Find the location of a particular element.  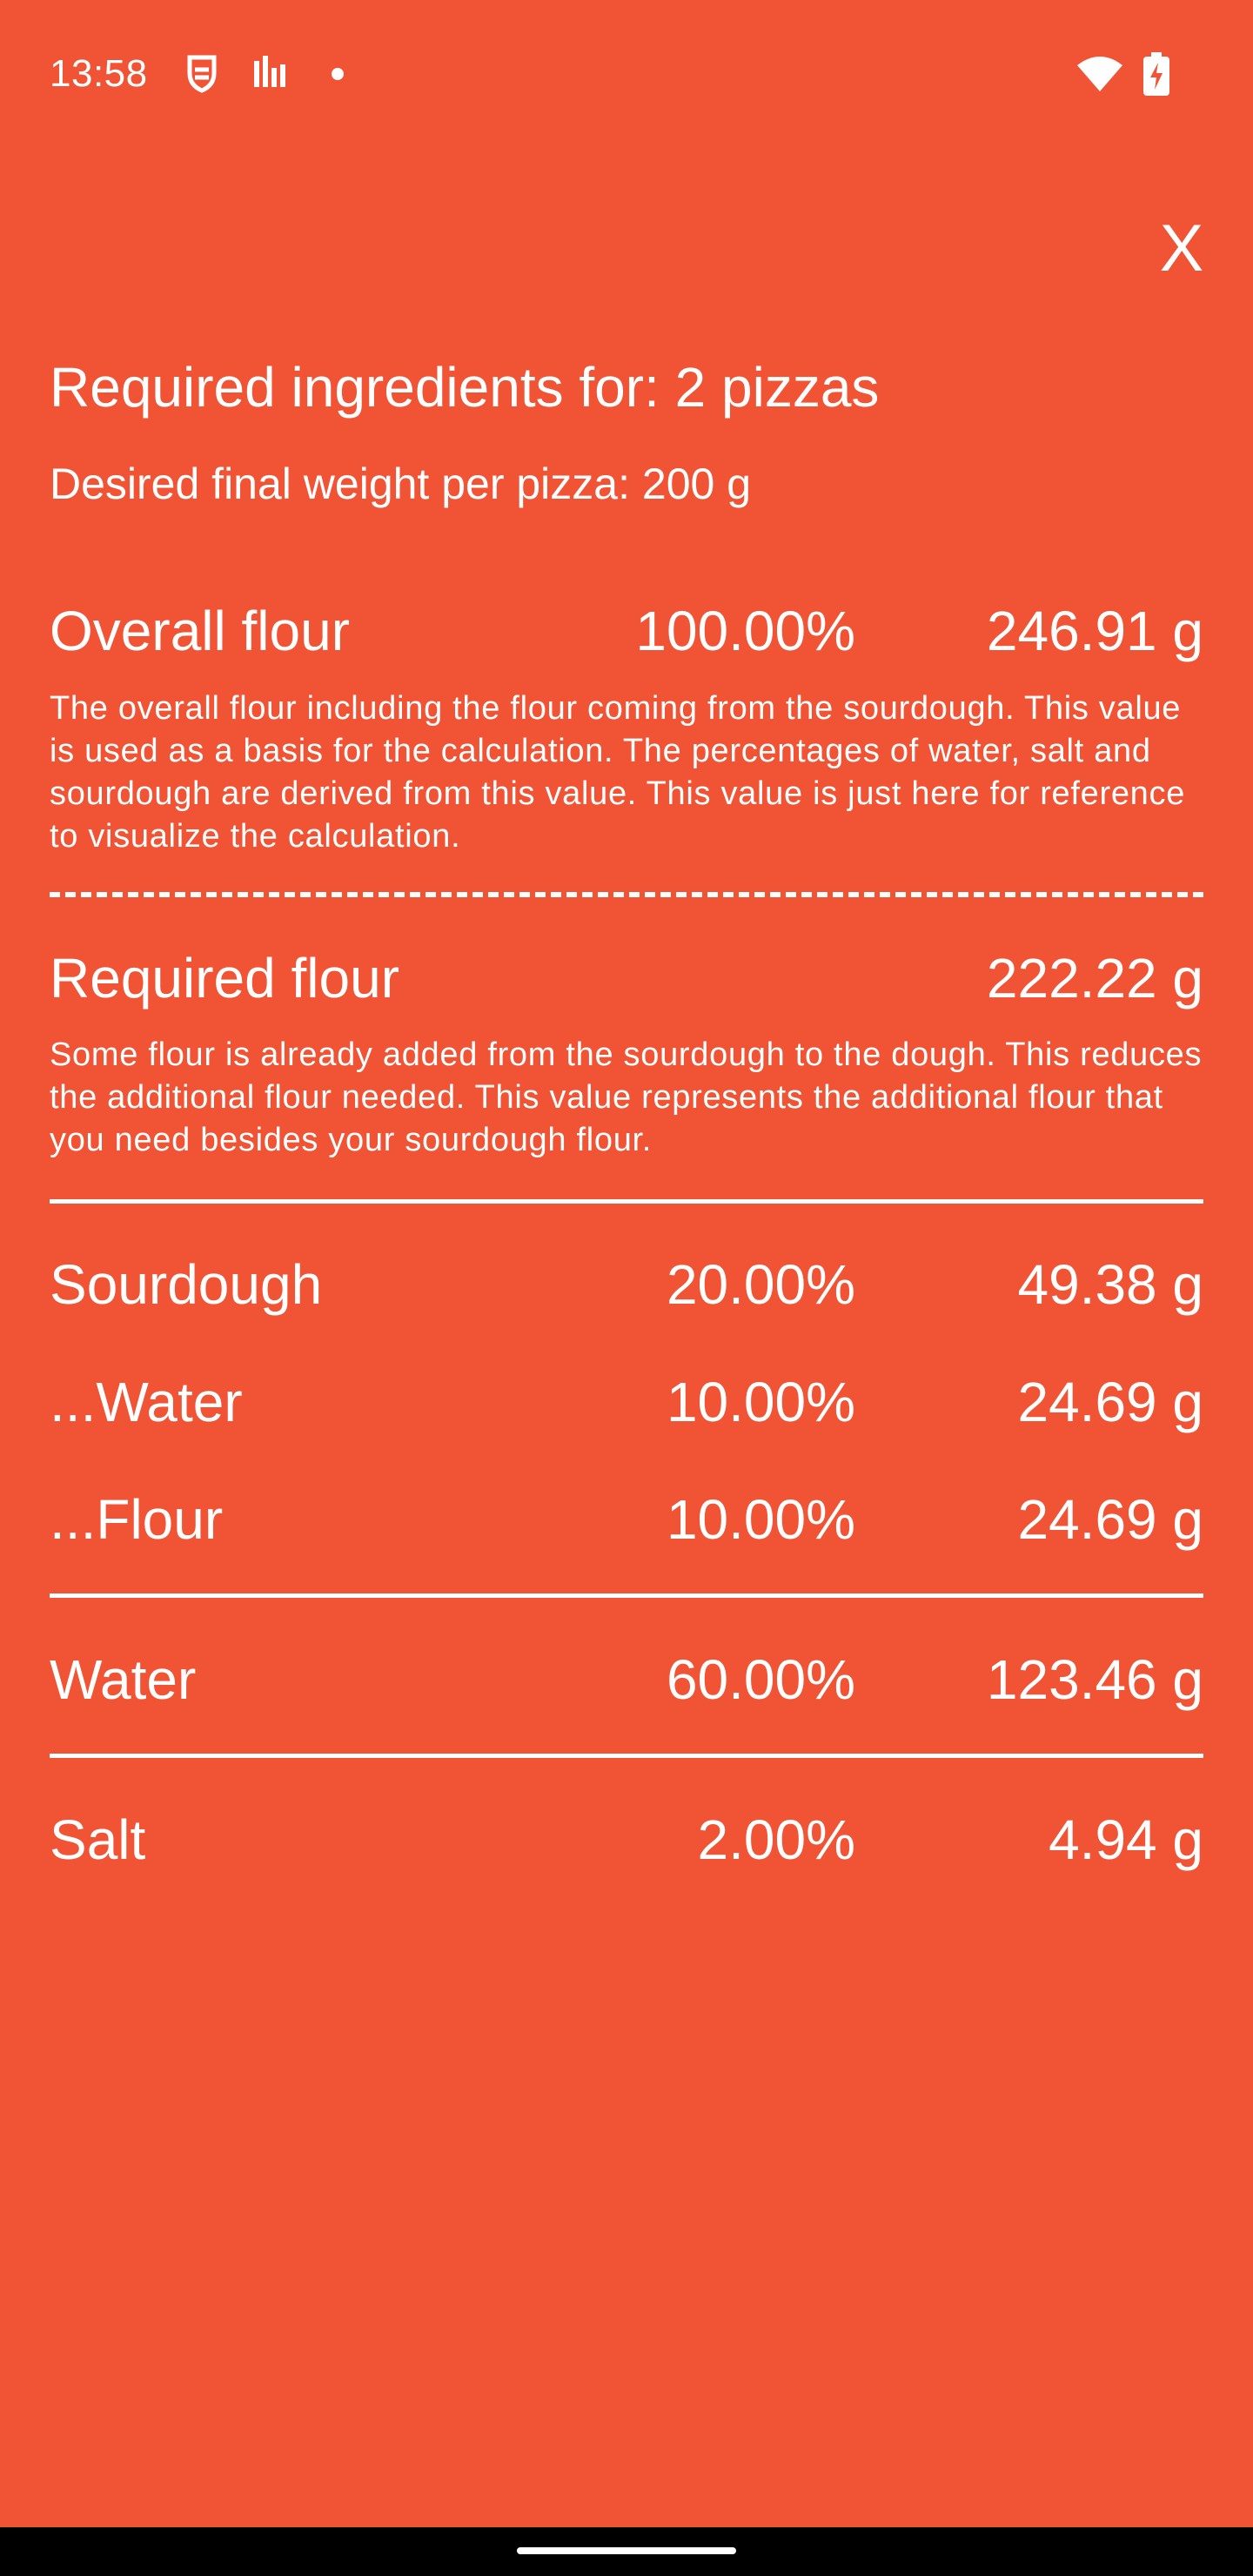

sourdough-label: Sourdough is located at coordinates (186, 1284).